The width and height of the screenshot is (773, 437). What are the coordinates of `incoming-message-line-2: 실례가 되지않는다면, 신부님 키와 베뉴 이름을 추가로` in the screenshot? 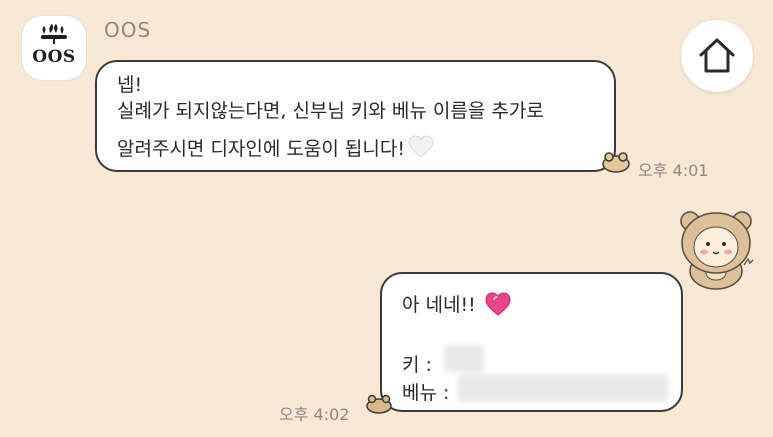 It's located at (330, 111).